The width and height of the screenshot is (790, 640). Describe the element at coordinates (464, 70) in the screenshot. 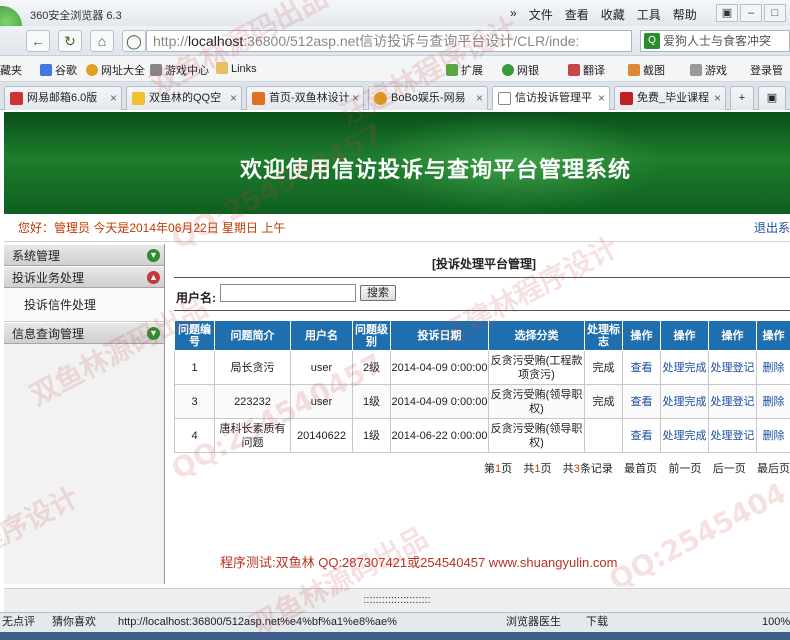

I see `fav-item-extensions: 扩展` at that location.